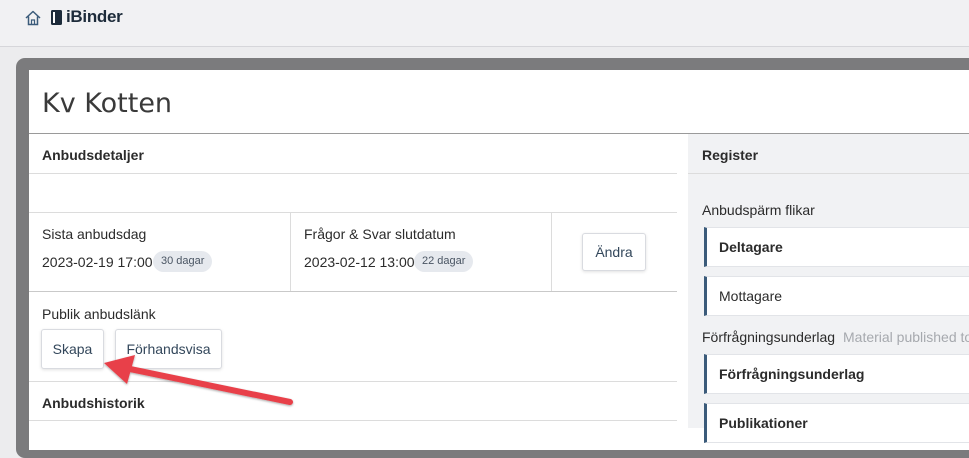 The width and height of the screenshot is (969, 458). Describe the element at coordinates (836, 296) in the screenshot. I see `tab-mottagare: Mottagare` at that location.